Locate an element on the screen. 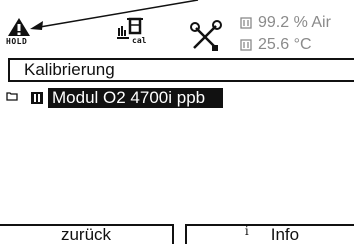  measurement-value-1: 99.2 % Air is located at coordinates (294, 22).